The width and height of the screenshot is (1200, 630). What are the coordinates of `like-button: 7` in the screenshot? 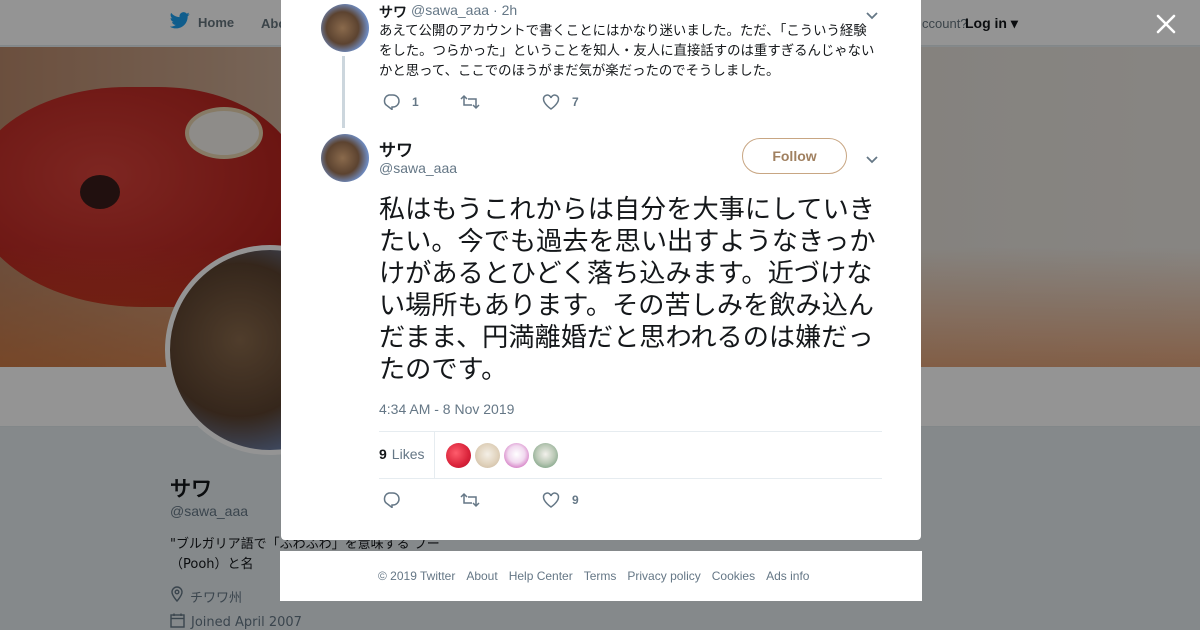 It's located at (560, 101).